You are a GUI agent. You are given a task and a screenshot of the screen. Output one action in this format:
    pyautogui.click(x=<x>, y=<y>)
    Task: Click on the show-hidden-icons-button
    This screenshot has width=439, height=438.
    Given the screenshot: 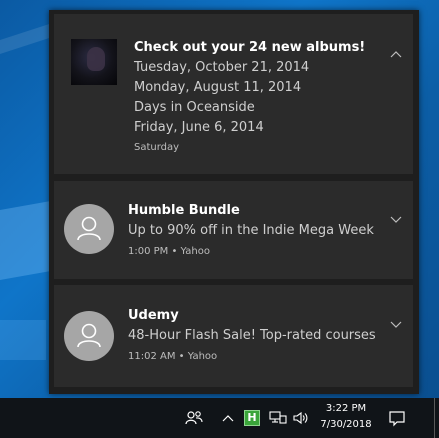 What is the action you would take?
    pyautogui.click(x=228, y=418)
    